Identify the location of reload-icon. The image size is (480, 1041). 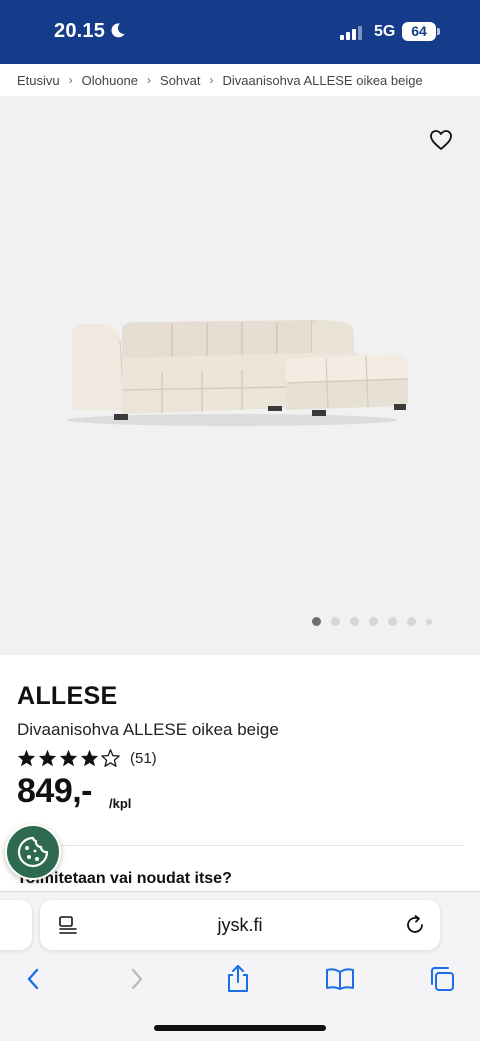
(415, 925).